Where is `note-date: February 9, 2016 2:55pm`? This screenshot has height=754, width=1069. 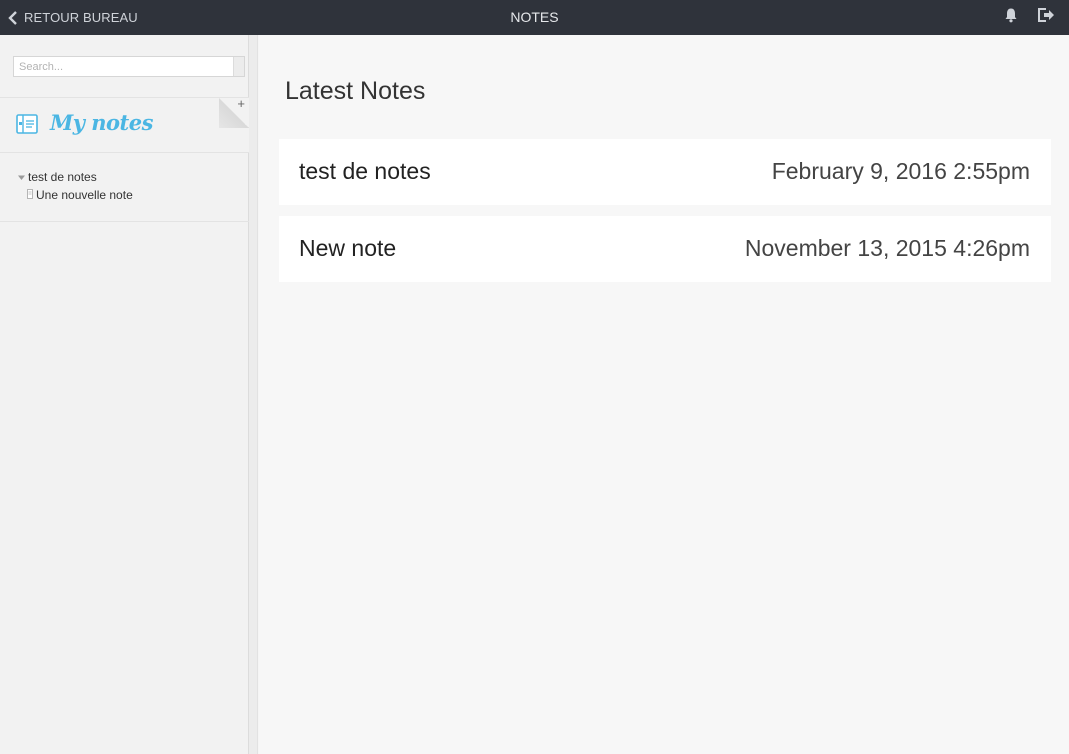
note-date: February 9, 2016 2:55pm is located at coordinates (900, 171).